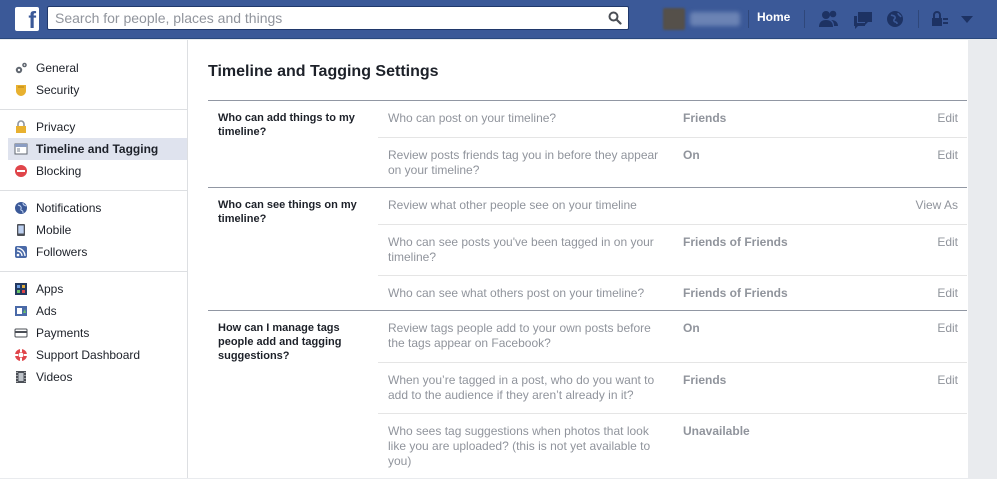 The width and height of the screenshot is (997, 479). What do you see at coordinates (50, 289) in the screenshot?
I see `sidebar-item-label: Apps` at bounding box center [50, 289].